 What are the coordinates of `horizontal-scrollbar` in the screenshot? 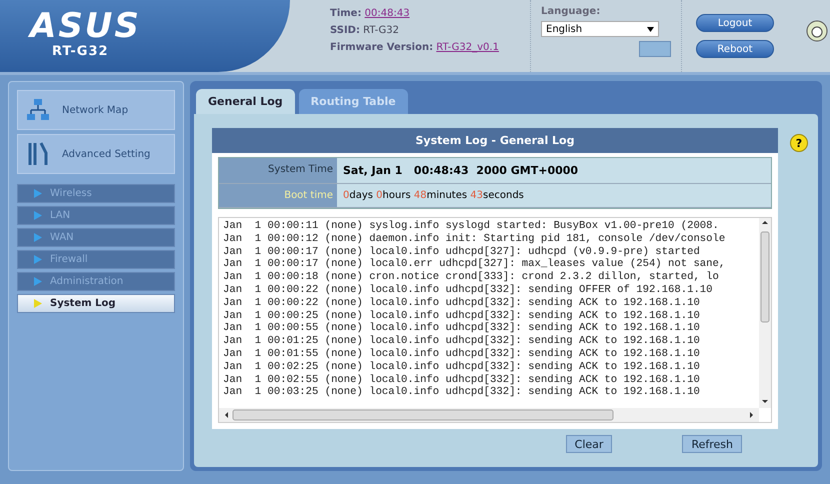 It's located at (489, 415).